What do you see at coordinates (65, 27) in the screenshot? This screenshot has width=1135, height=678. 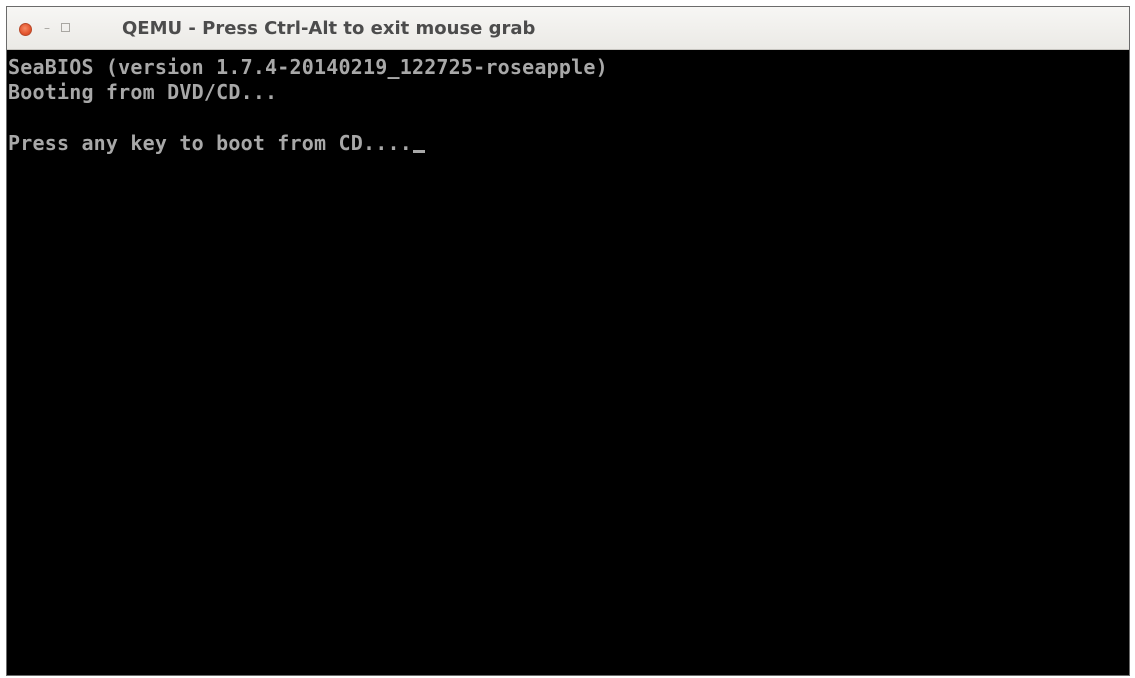 I see `maximize-icon` at bounding box center [65, 27].